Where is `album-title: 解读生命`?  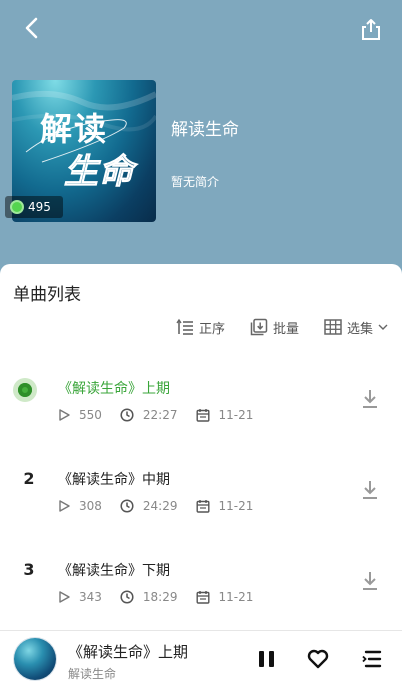 album-title: 解读生命 is located at coordinates (205, 130).